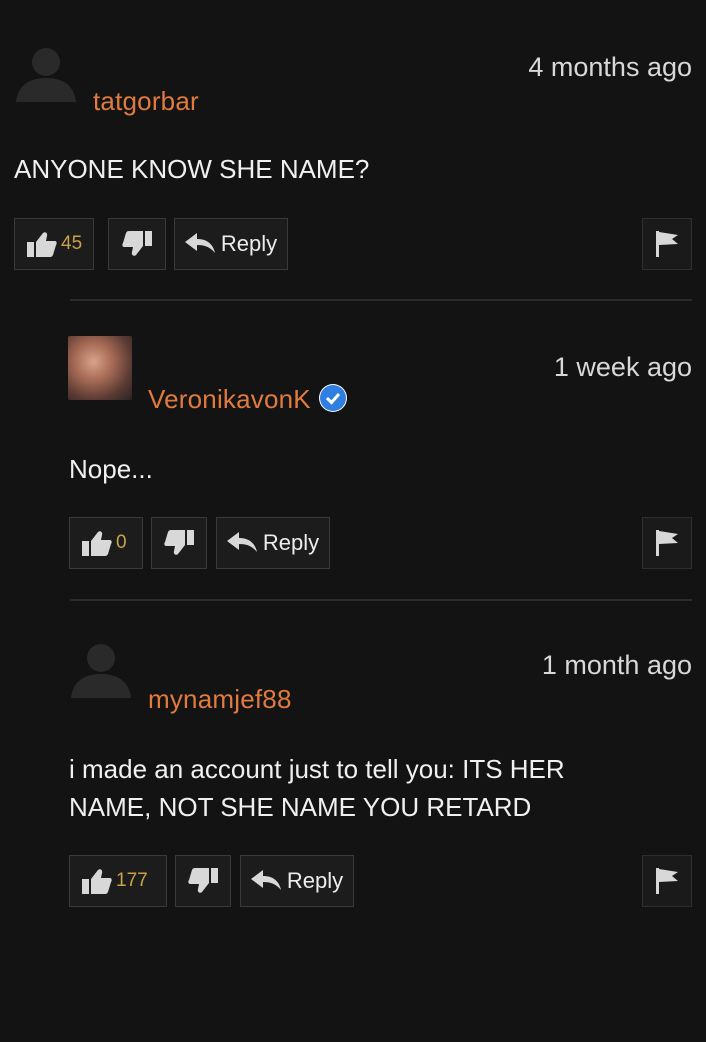 Image resolution: width=706 pixels, height=1042 pixels. What do you see at coordinates (132, 880) in the screenshot?
I see `like-count: 177` at bounding box center [132, 880].